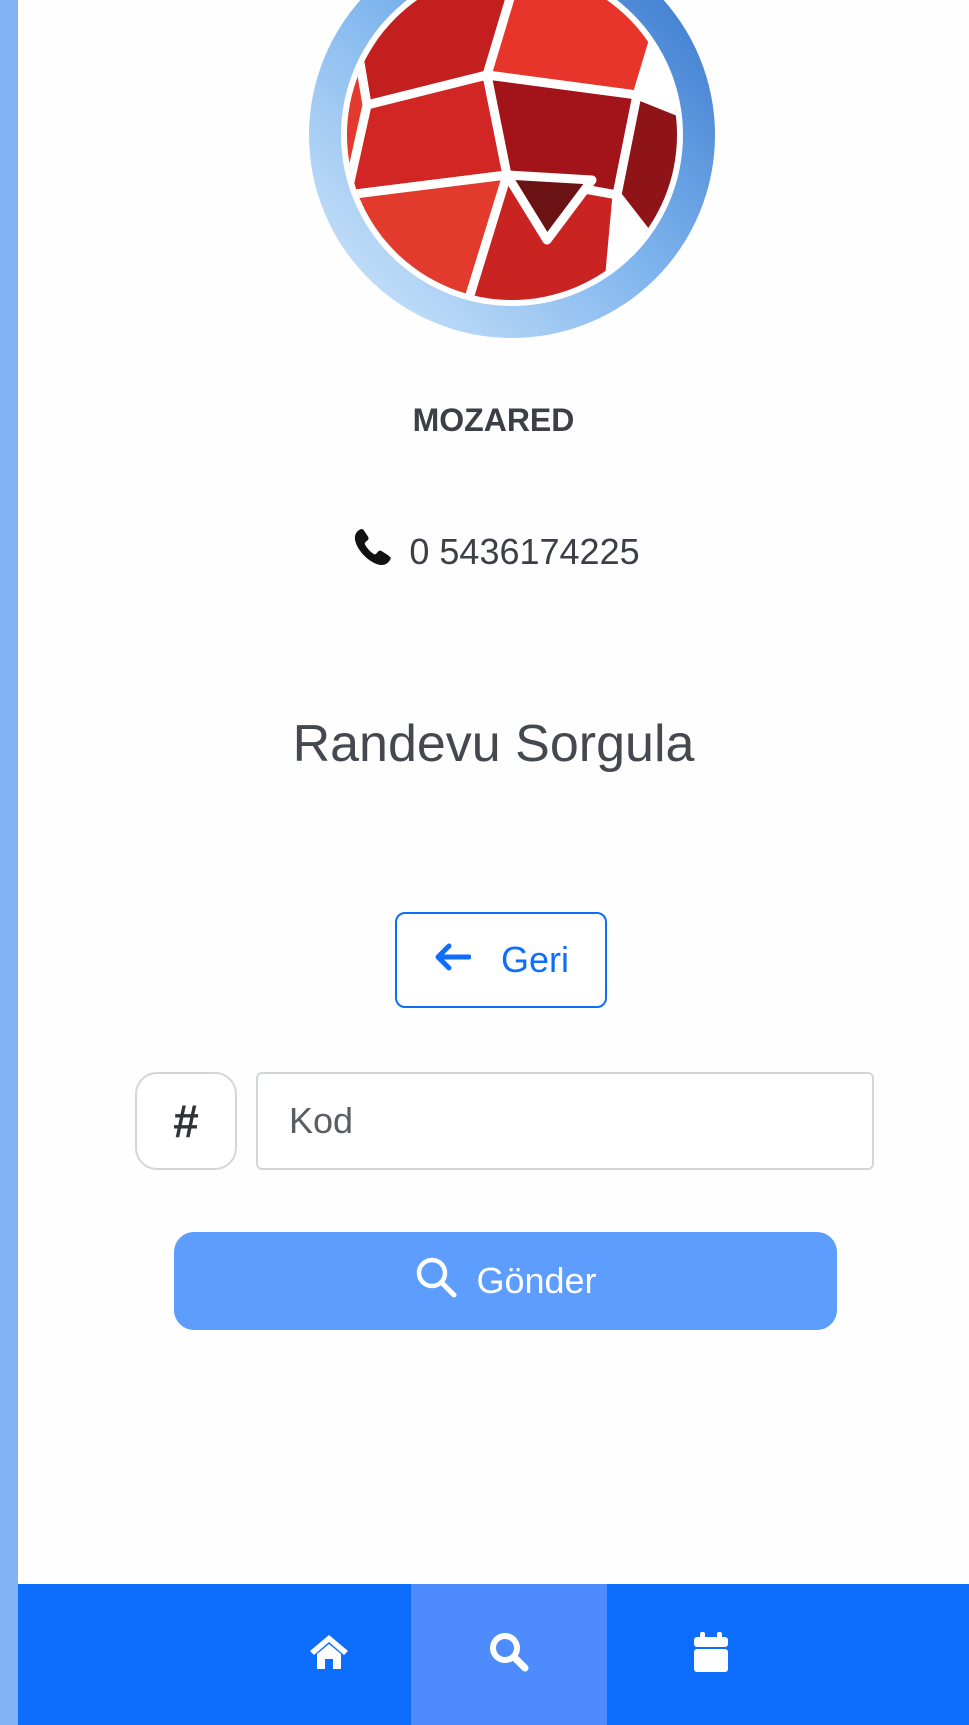  What do you see at coordinates (536, 1280) in the screenshot?
I see `send-button-label: Gönder` at bounding box center [536, 1280].